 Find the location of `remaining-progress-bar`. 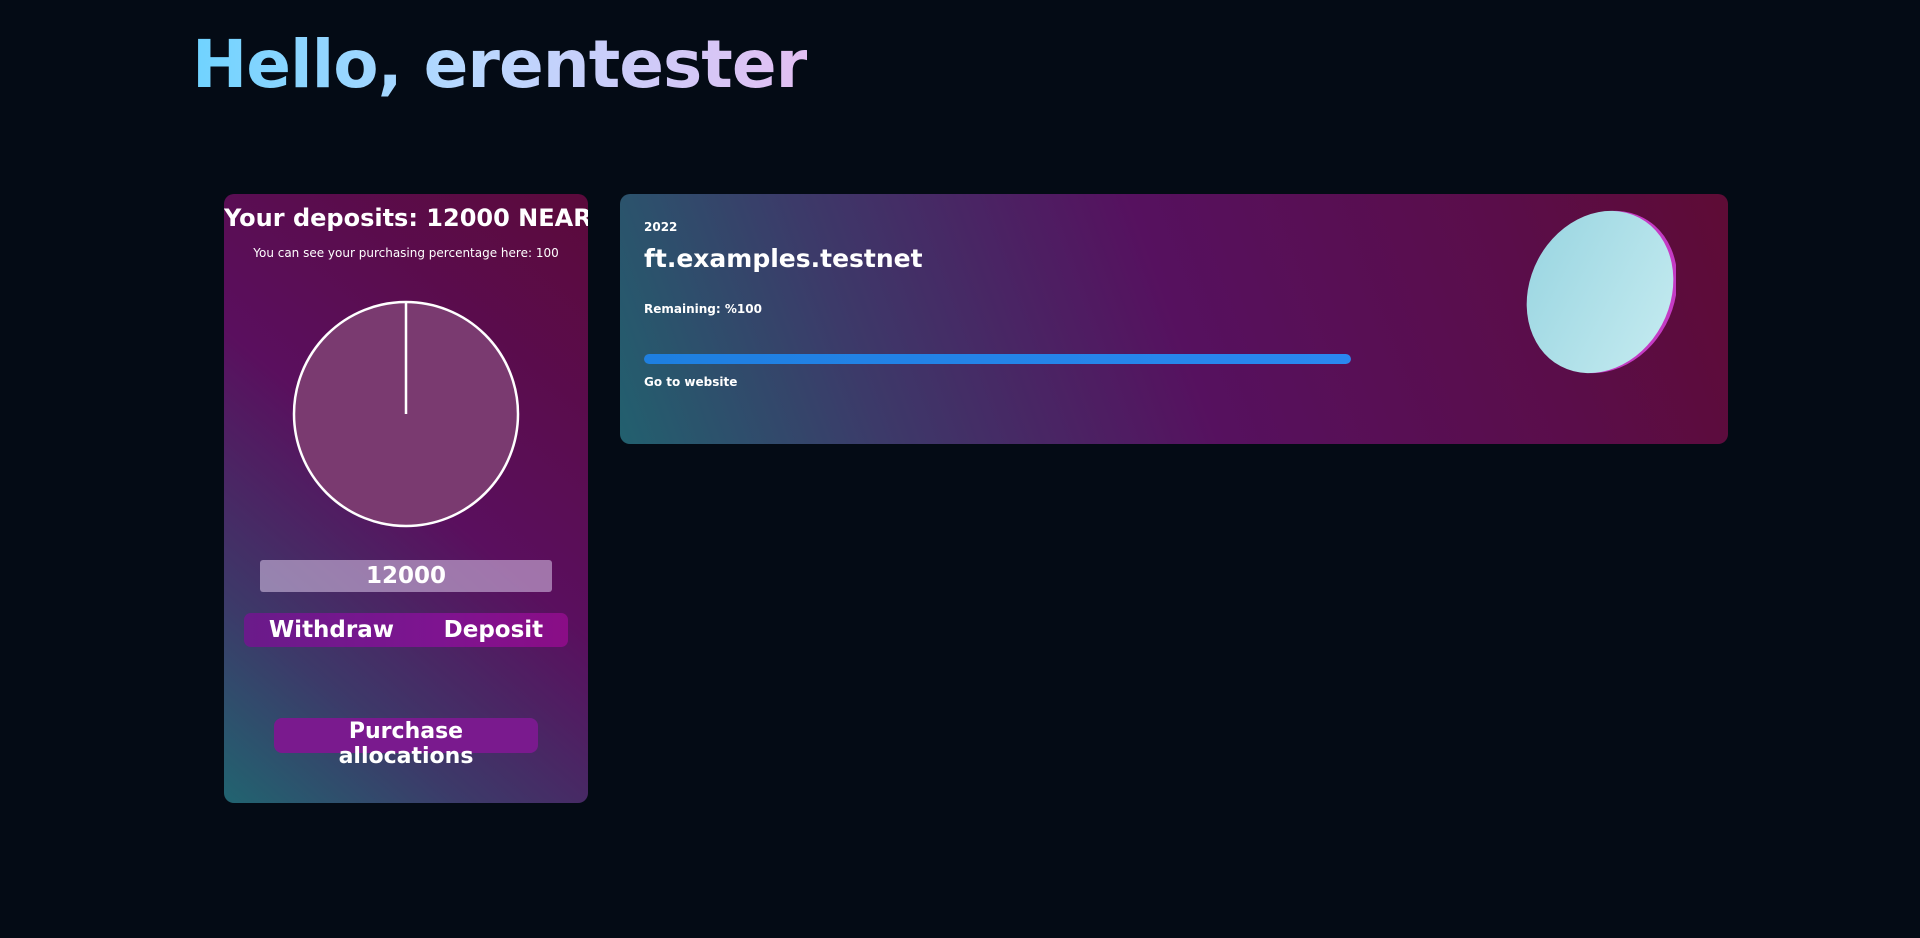

remaining-progress-bar is located at coordinates (997, 359).